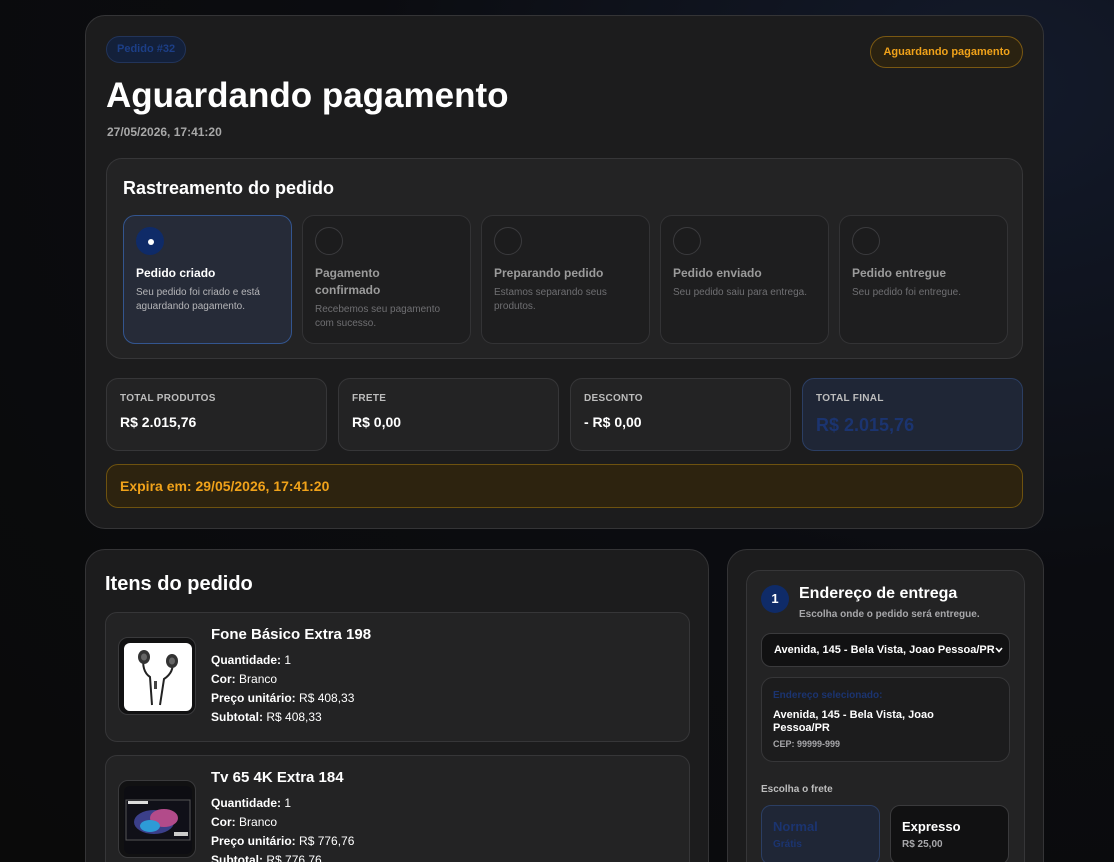 This screenshot has height=862, width=1114. I want to click on step-title: Pagamento confirmado, so click(348, 281).